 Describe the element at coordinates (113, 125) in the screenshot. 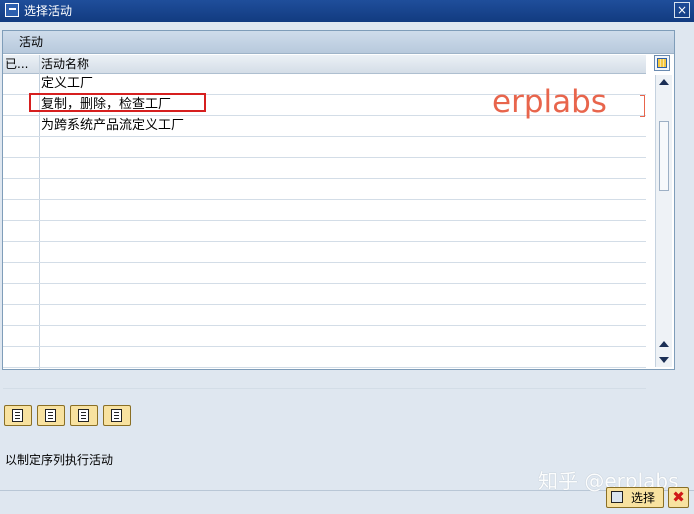

I see `activity-name: 为跨系统产品流定义工厂` at that location.